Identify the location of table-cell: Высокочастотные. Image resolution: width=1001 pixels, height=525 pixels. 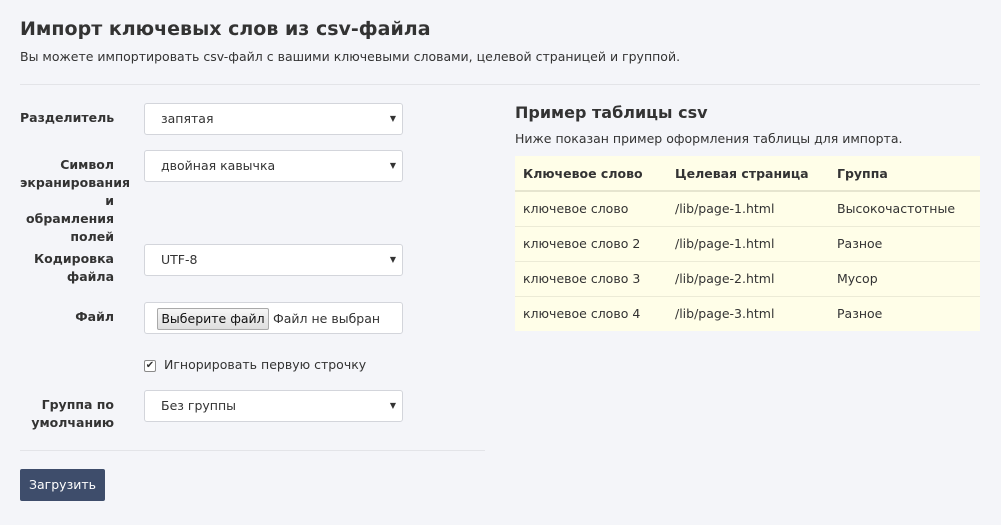
(904, 209).